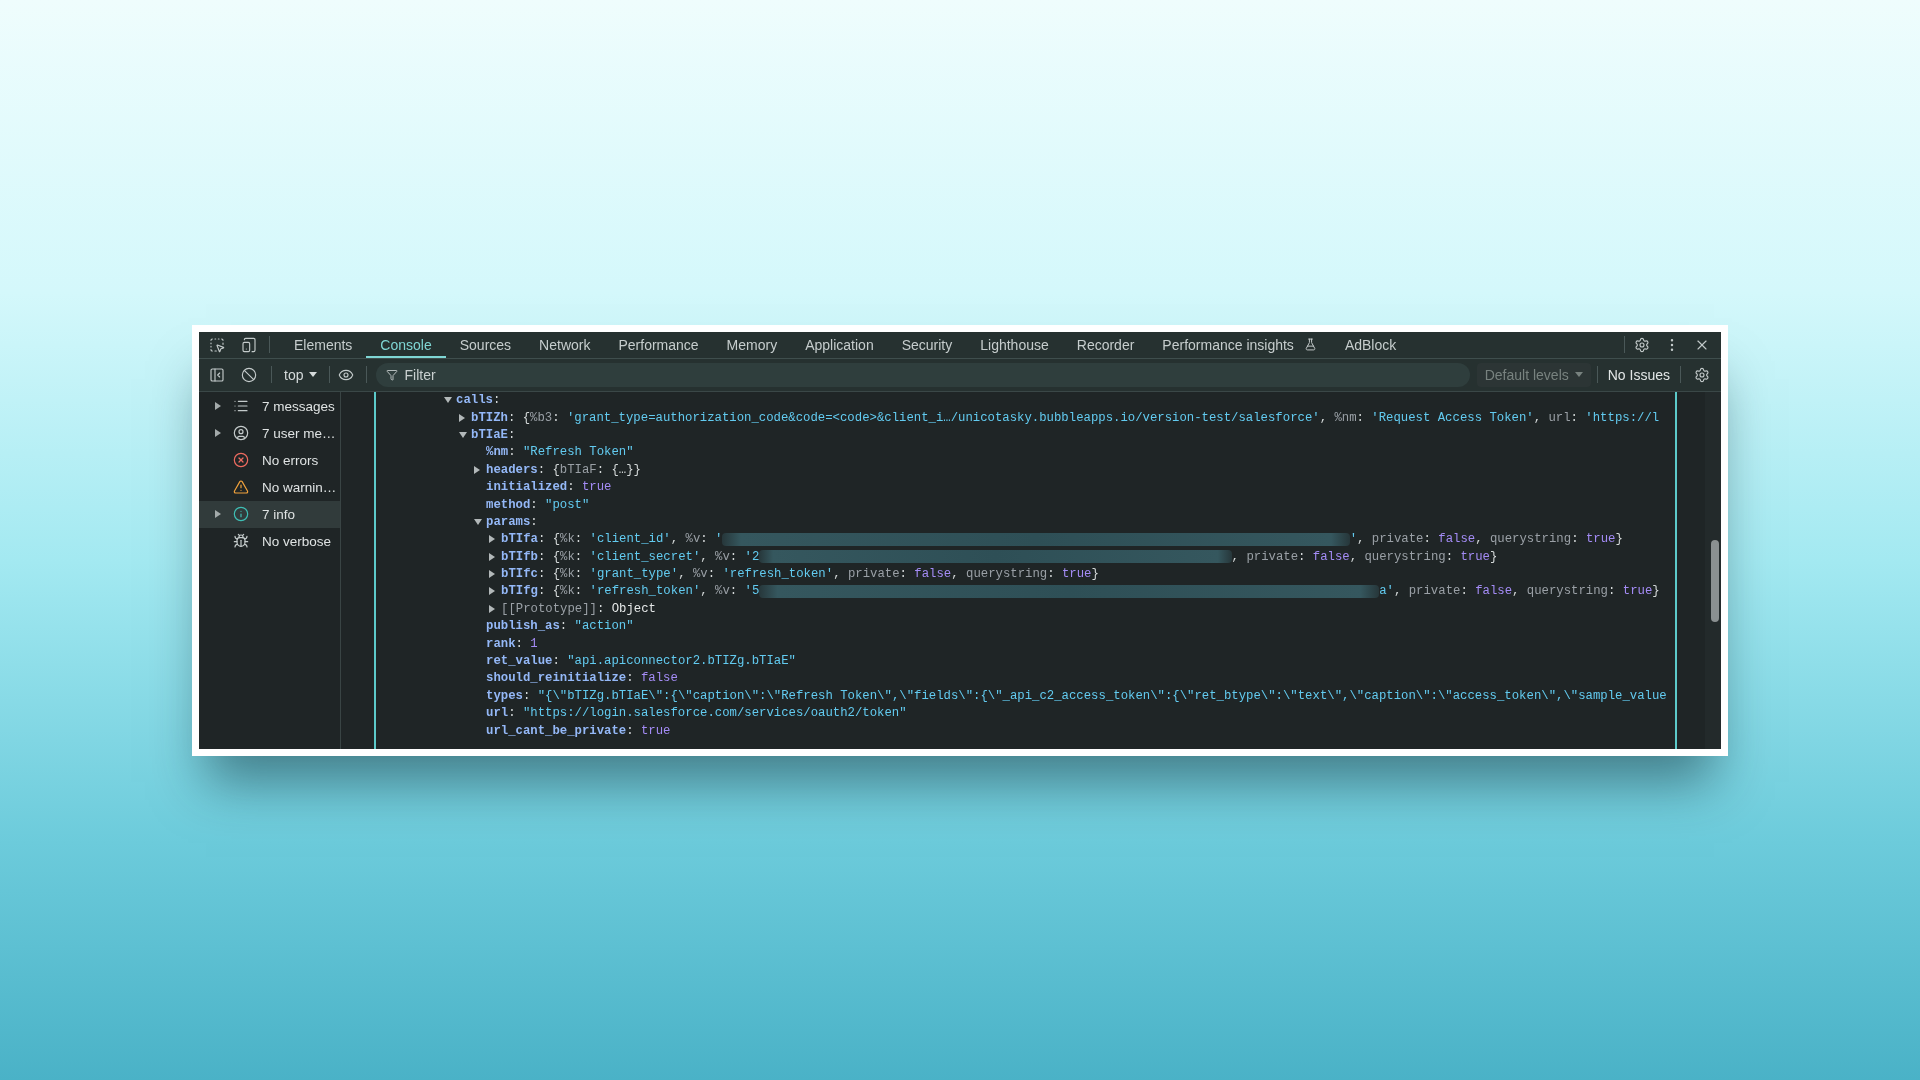 The height and width of the screenshot is (1080, 1920). I want to click on phone-tablet-icon, so click(249, 344).